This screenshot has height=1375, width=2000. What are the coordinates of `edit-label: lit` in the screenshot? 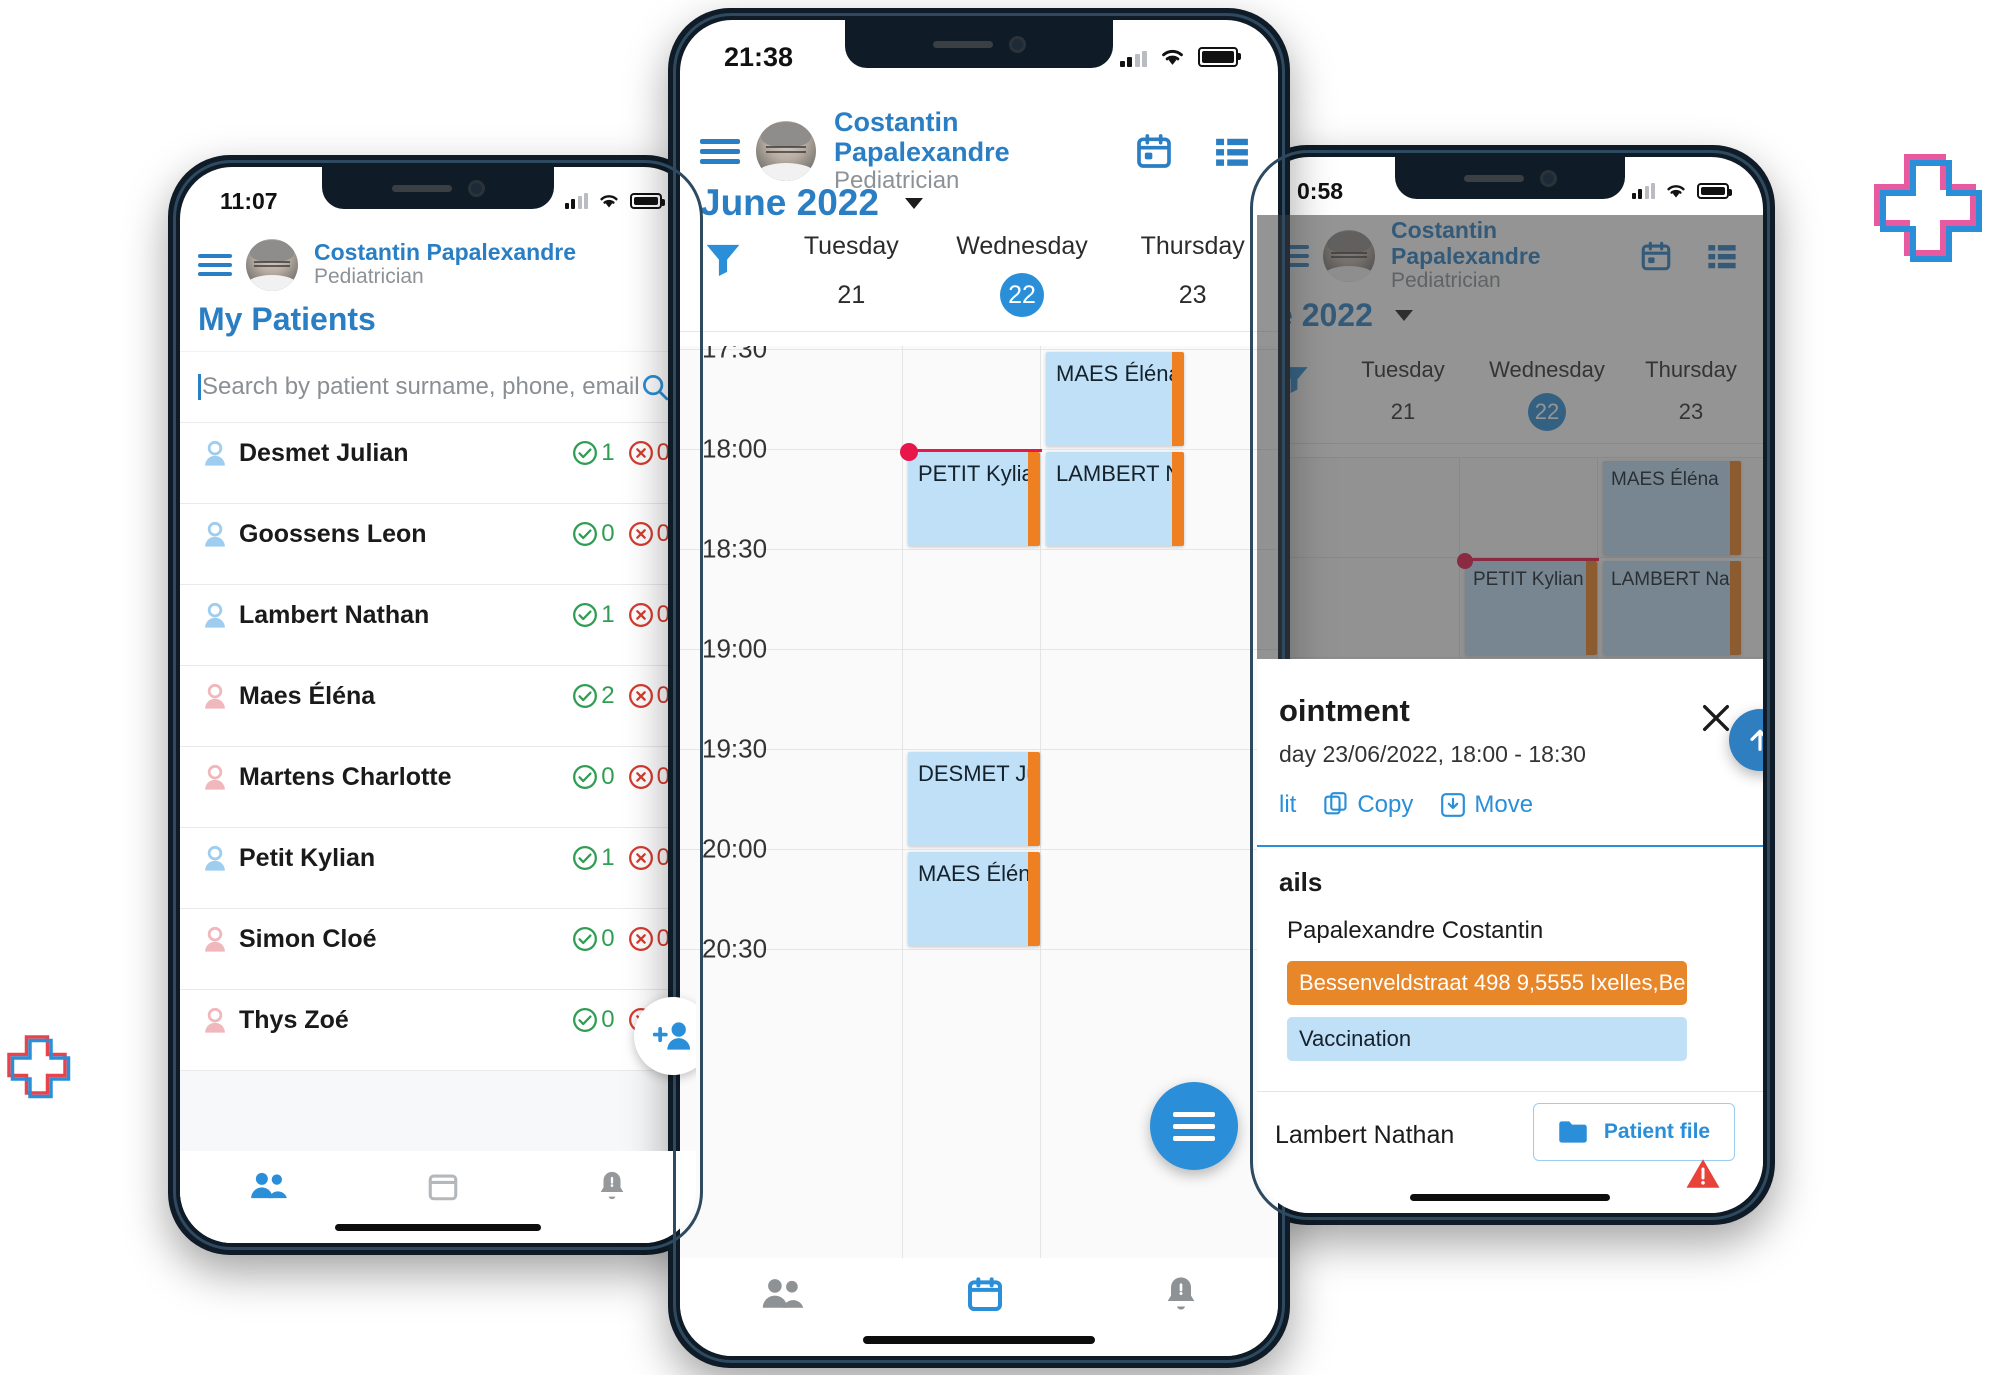 It's located at (1288, 804).